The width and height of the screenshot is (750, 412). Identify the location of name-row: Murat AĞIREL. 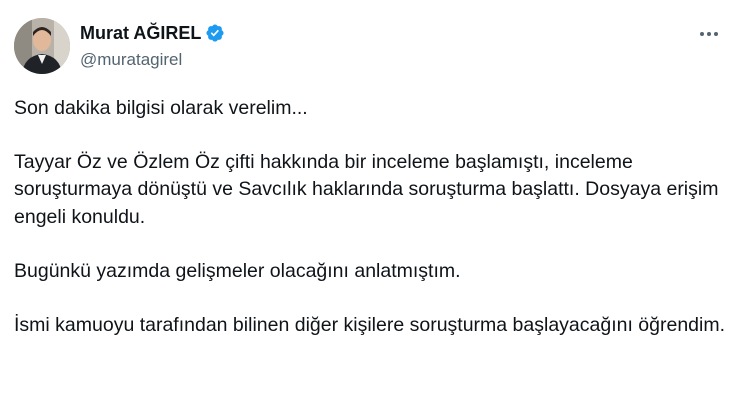
(152, 33).